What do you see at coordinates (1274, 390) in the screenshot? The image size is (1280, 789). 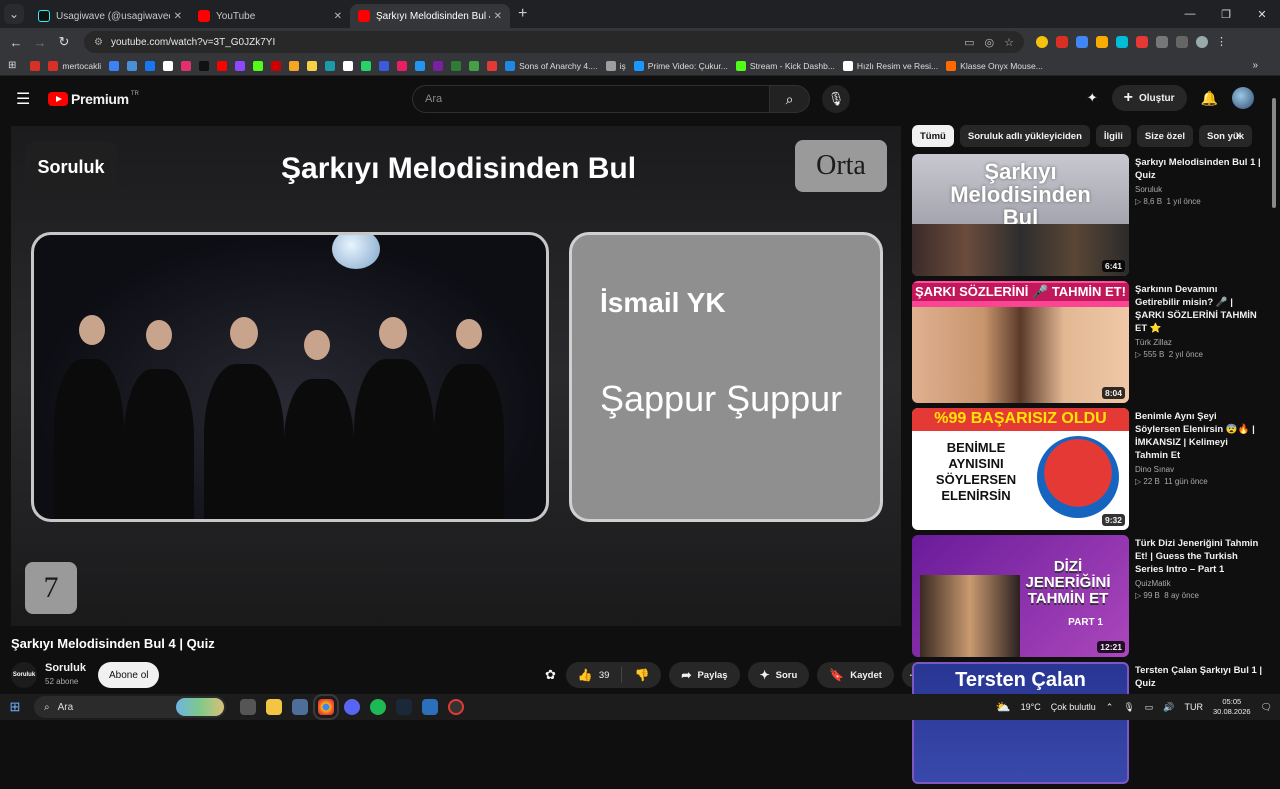 I see `page-scrollbar` at bounding box center [1274, 390].